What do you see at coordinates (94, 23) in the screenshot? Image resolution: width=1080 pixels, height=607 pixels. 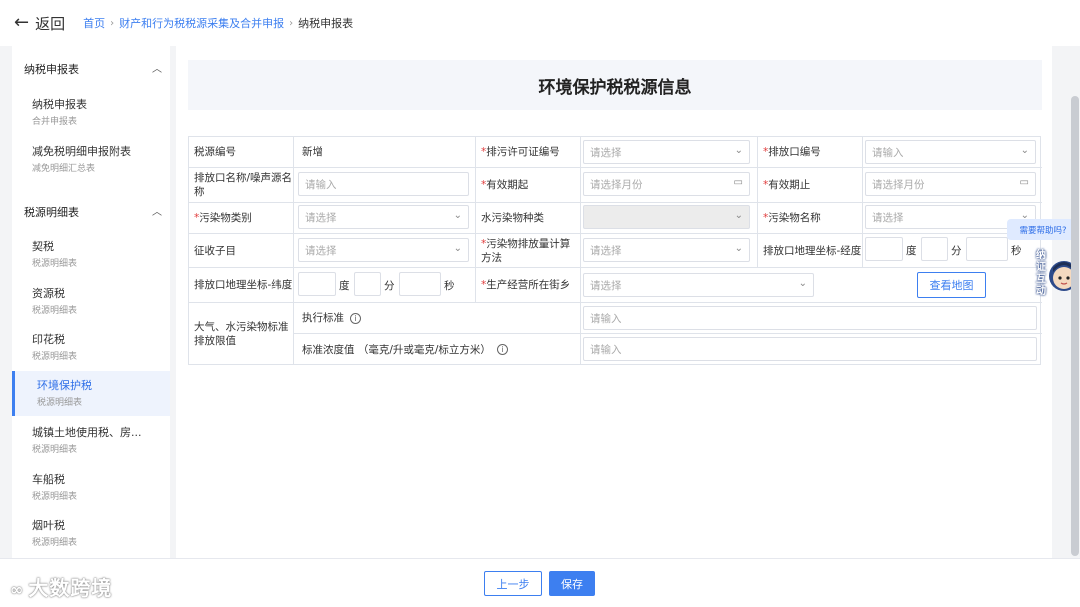 I see `breadcrumb-home: 首页` at bounding box center [94, 23].